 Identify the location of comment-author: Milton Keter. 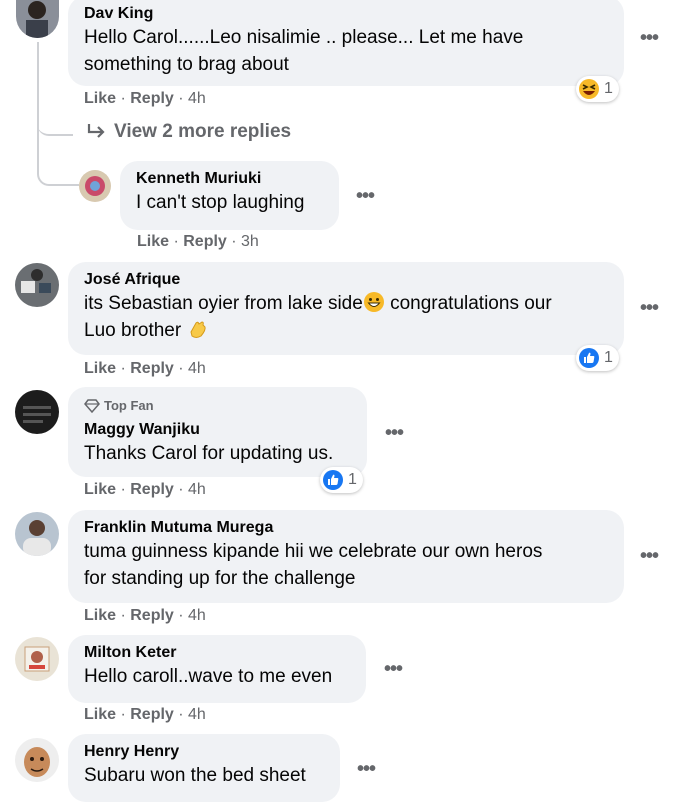
(219, 653).